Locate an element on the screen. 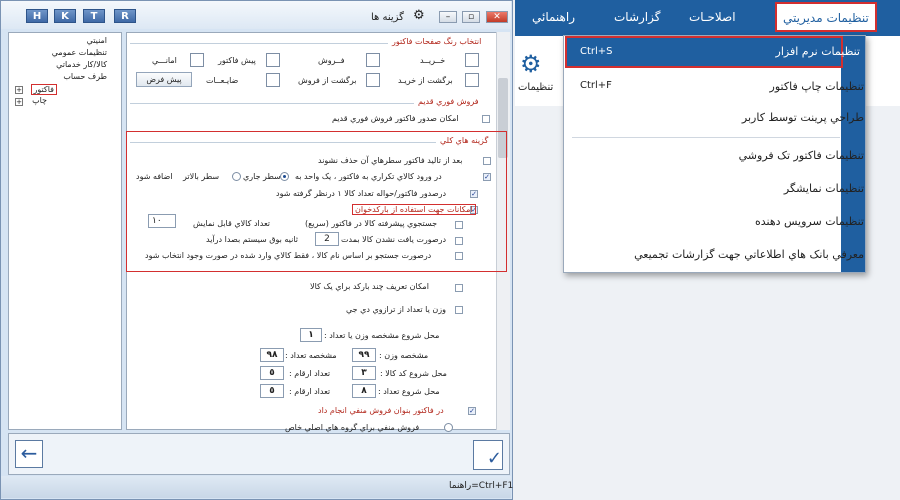  name-search-checkbox is located at coordinates (459, 256).